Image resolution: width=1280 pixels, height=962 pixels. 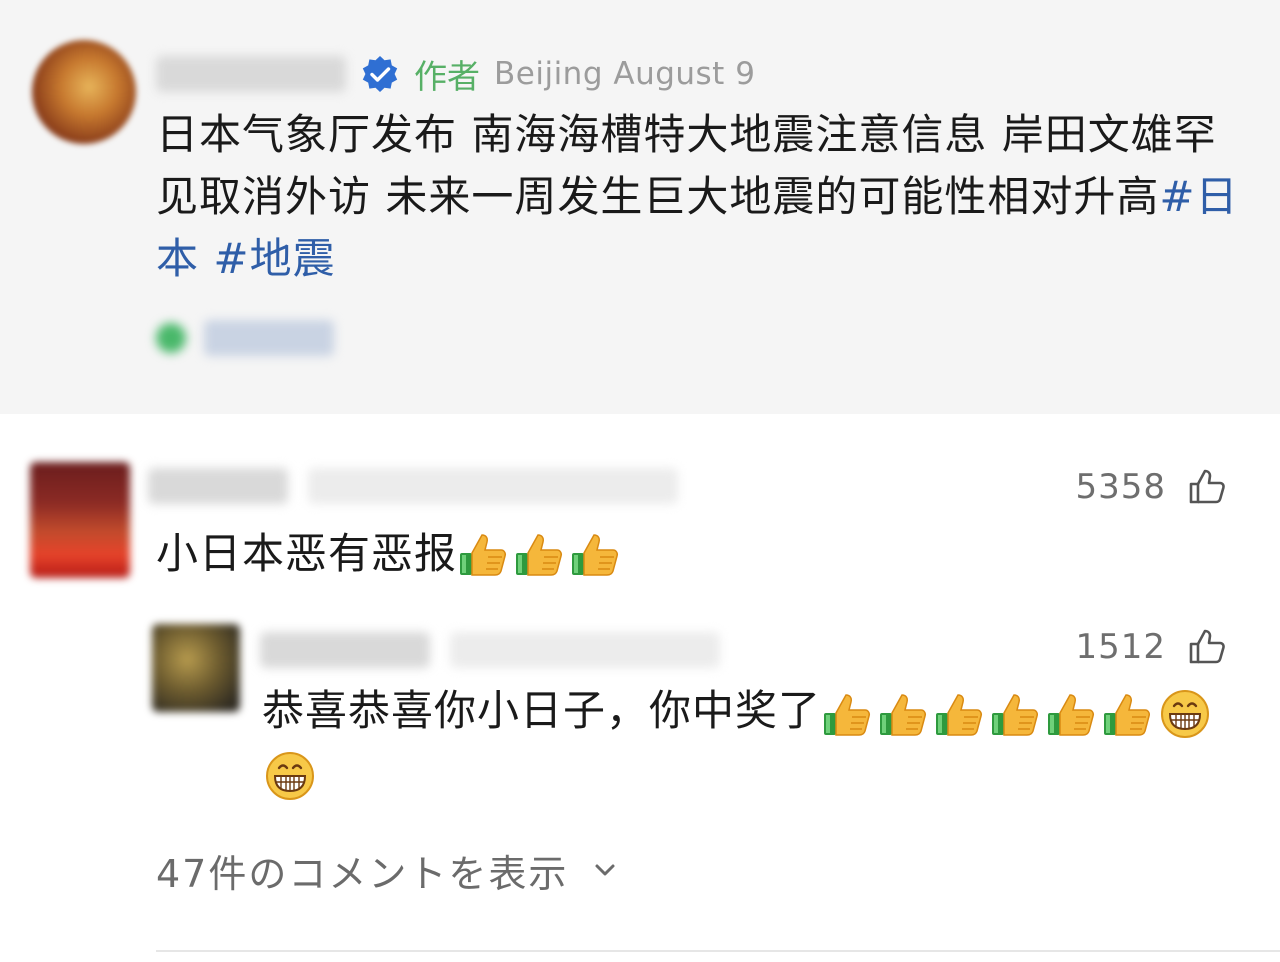 I want to click on view-more-replies-button: 47件のコメントを表示, so click(x=388, y=870).